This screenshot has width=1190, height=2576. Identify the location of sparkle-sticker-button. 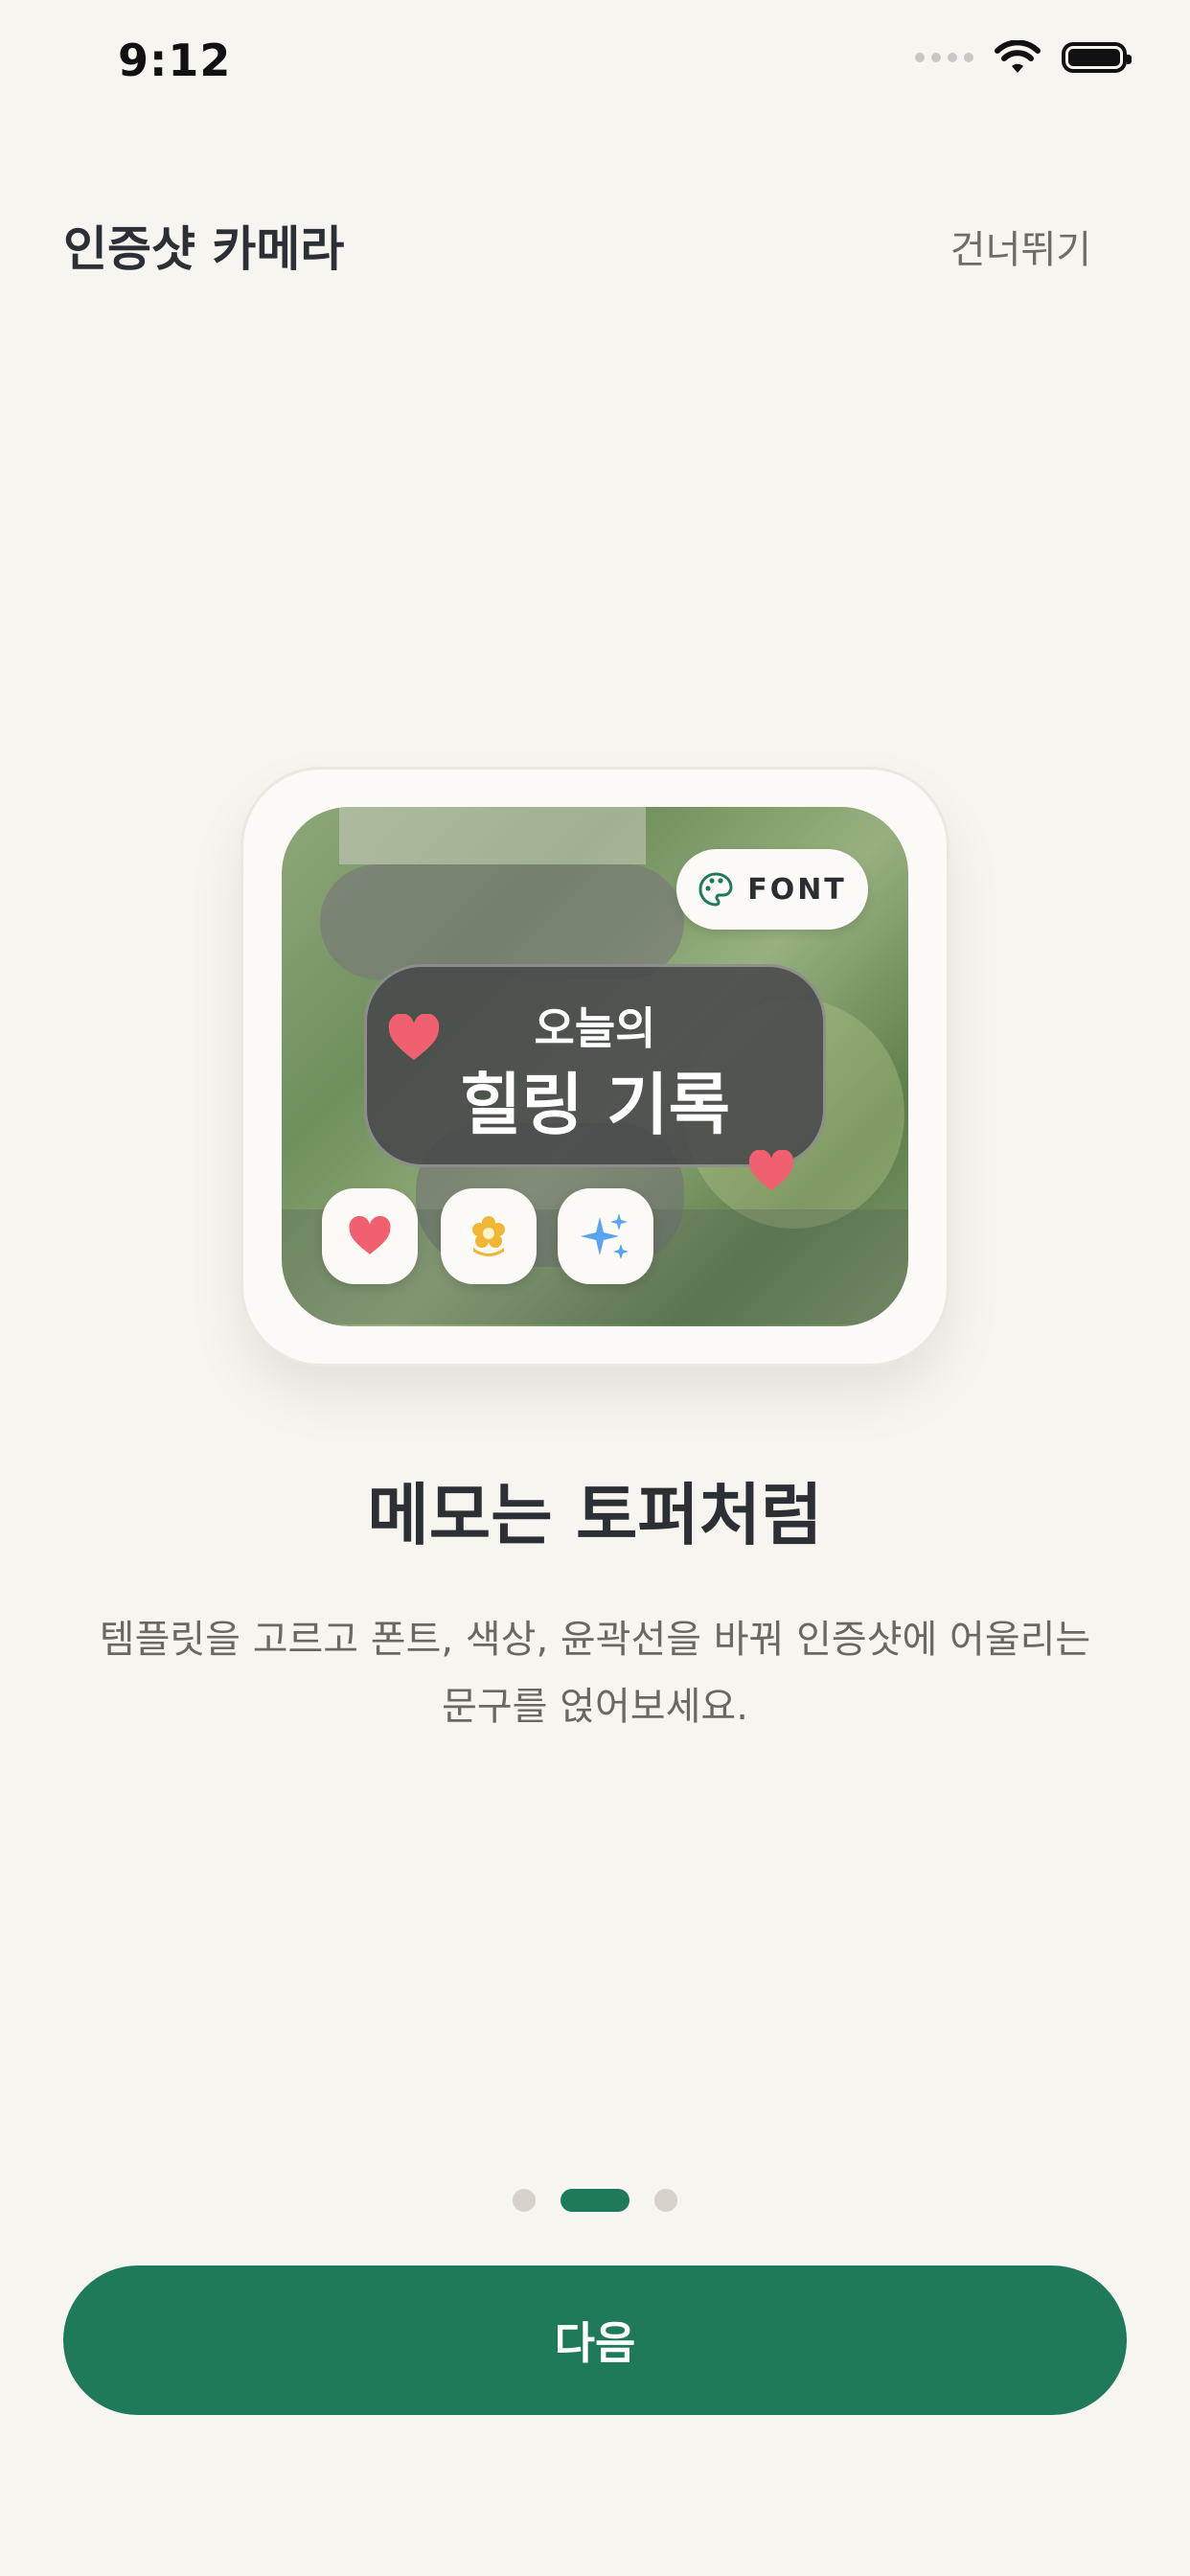
(606, 1236).